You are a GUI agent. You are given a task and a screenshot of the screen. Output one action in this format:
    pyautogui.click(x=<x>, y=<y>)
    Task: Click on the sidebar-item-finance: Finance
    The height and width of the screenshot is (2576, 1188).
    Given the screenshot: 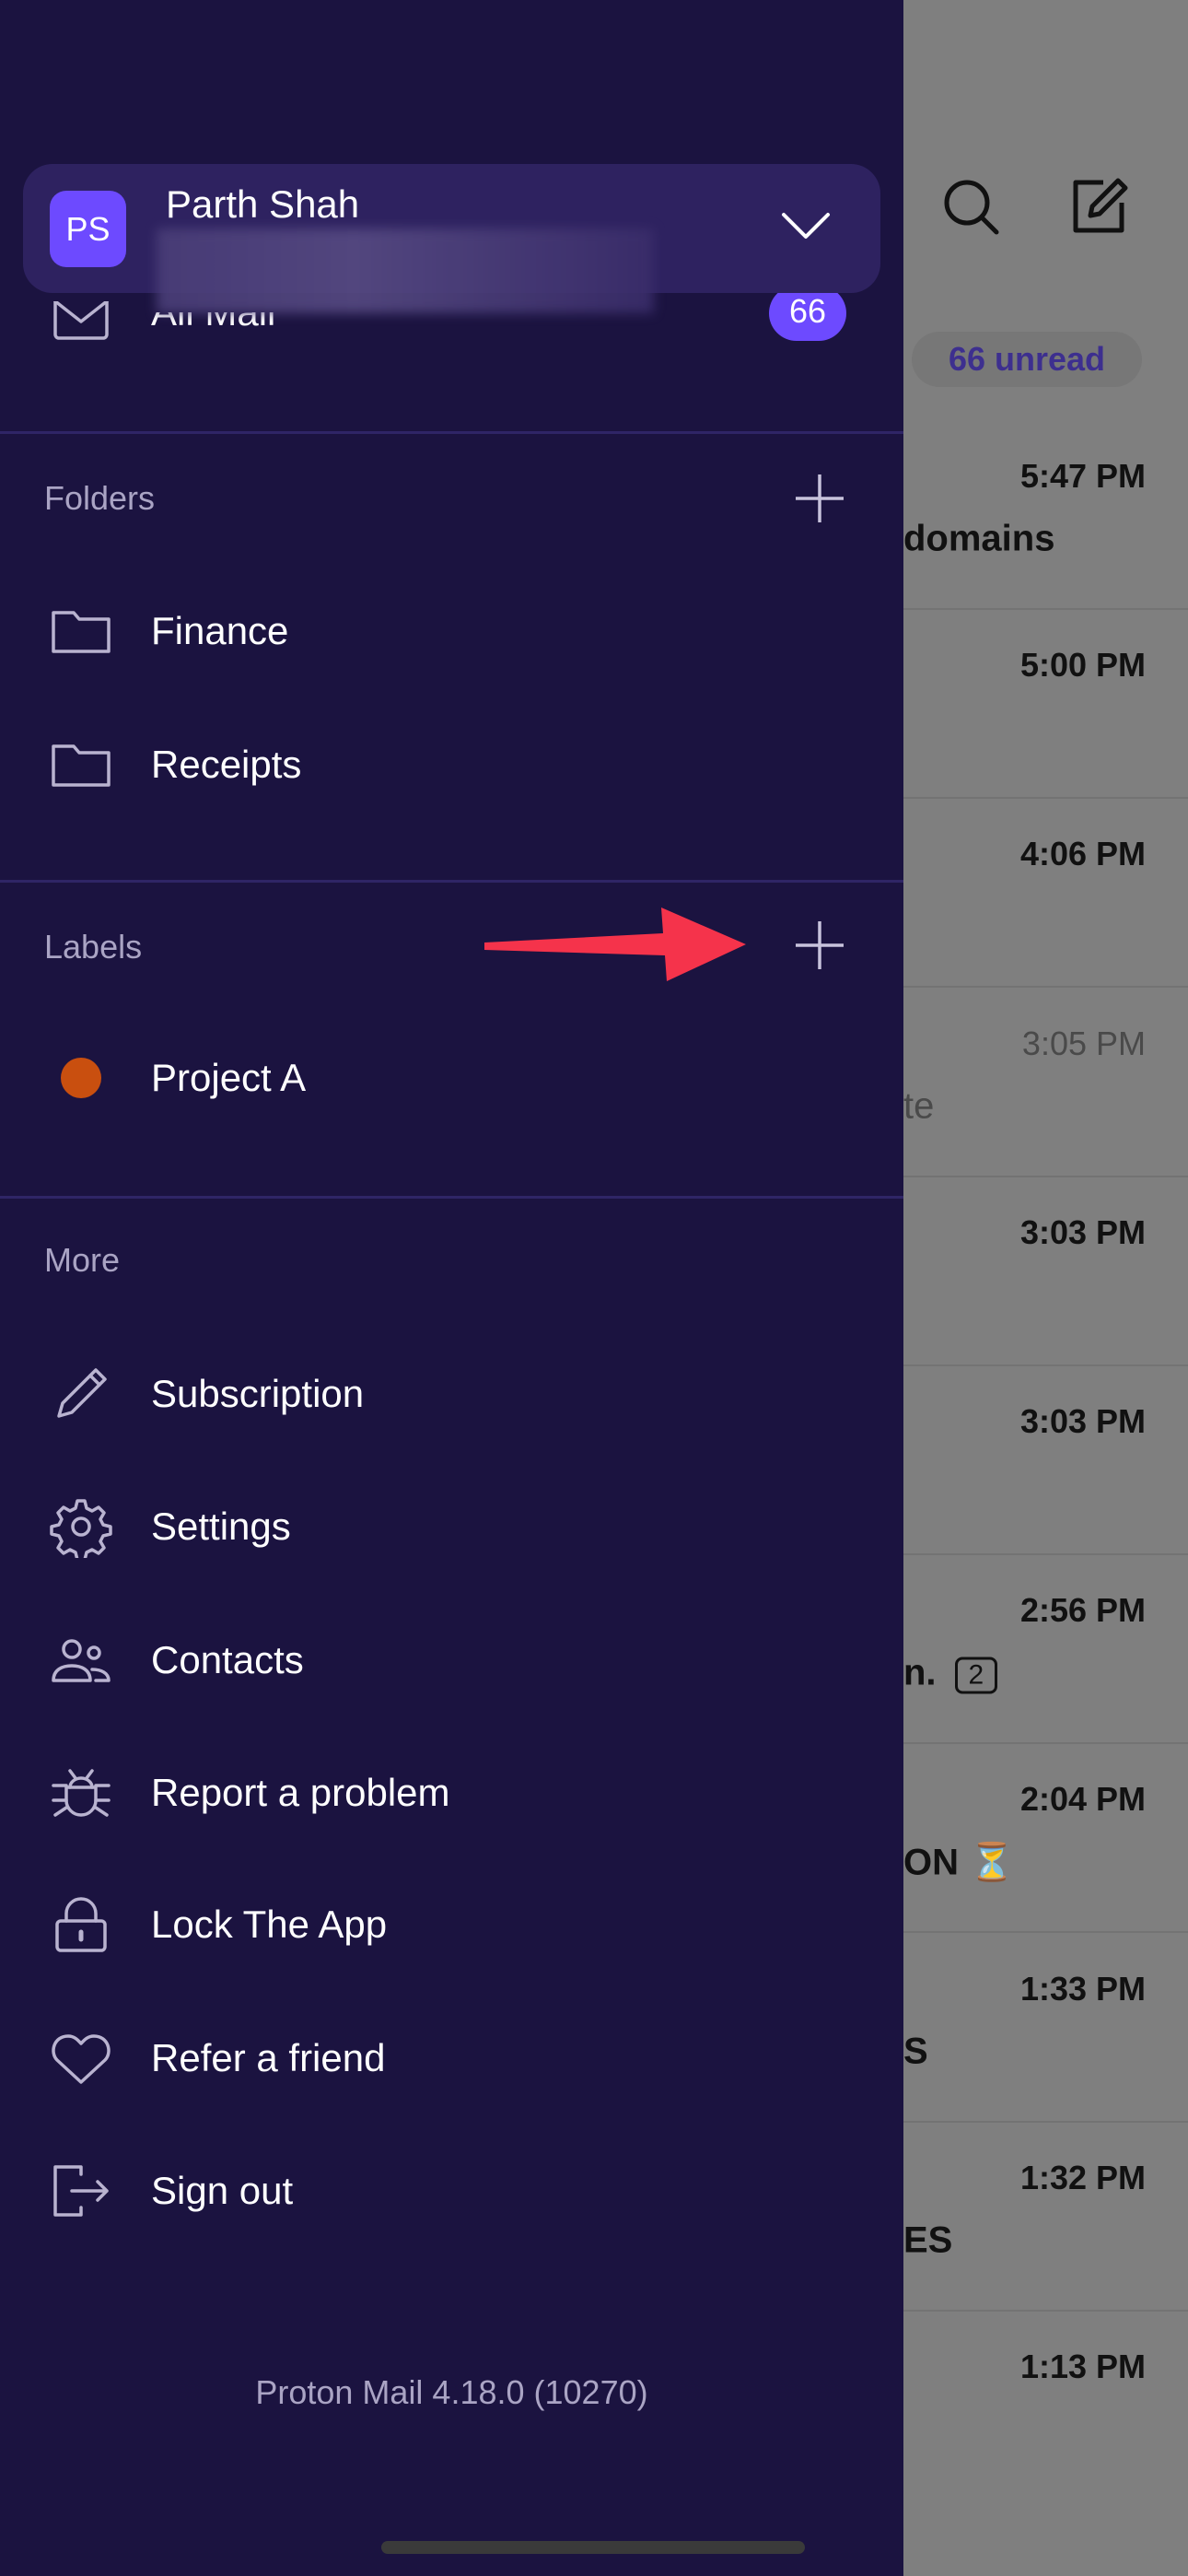 What is the action you would take?
    pyautogui.click(x=219, y=631)
    